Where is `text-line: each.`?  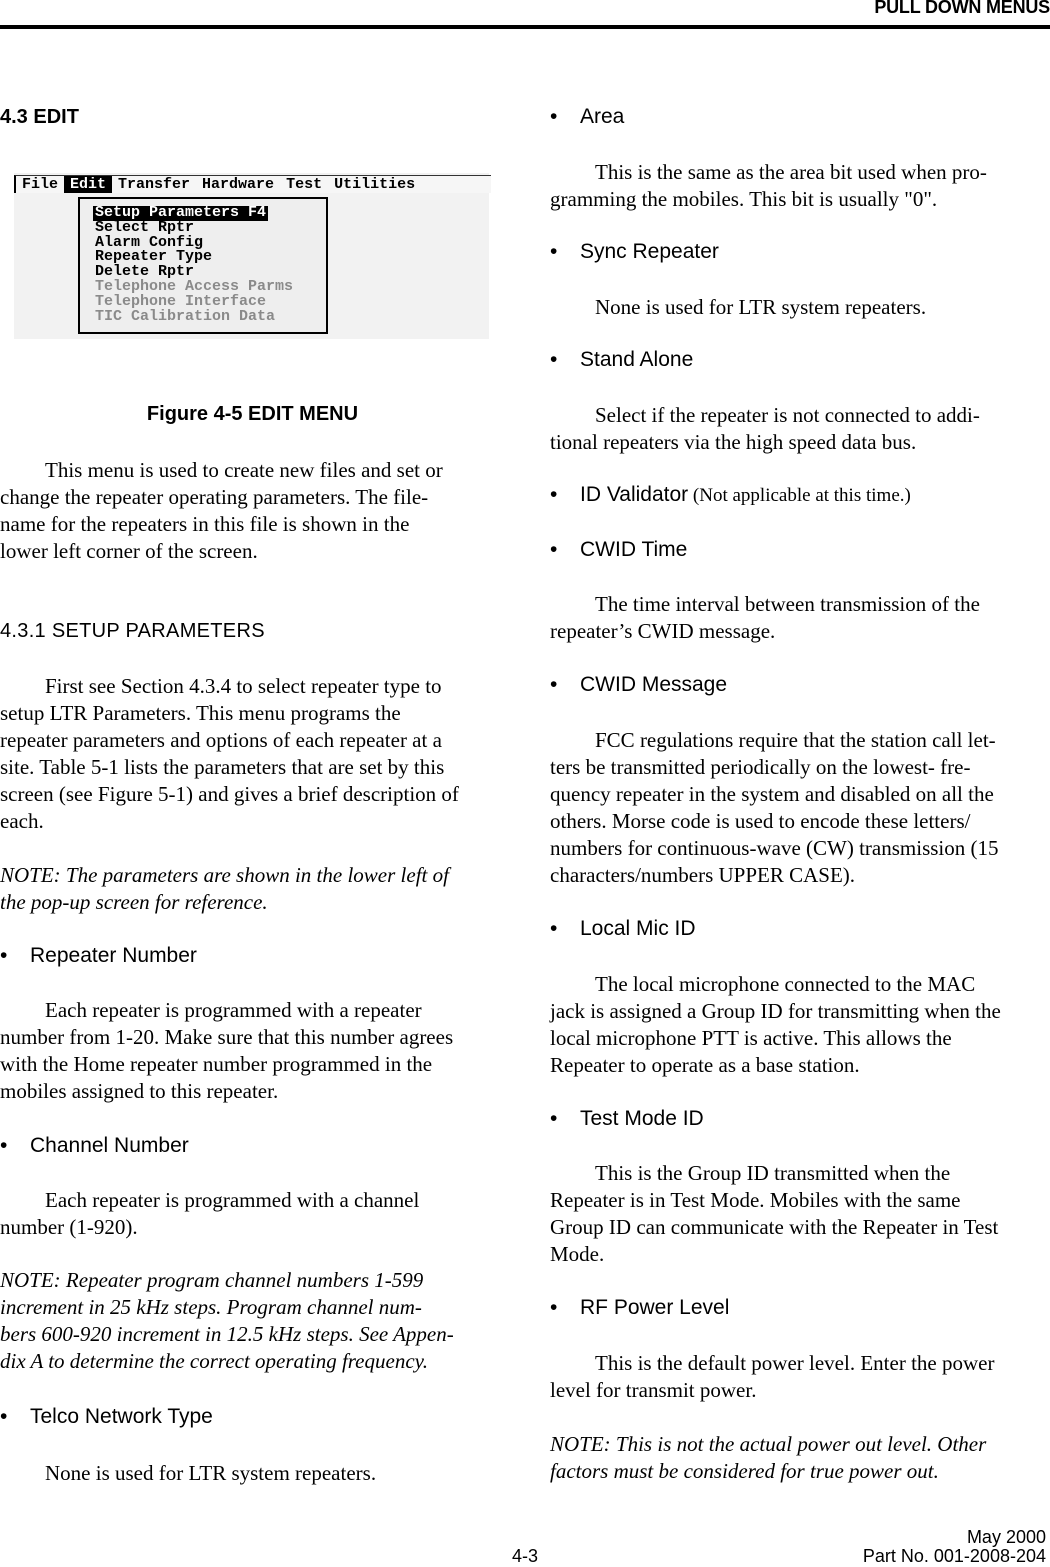
text-line: each. is located at coordinates (22, 821).